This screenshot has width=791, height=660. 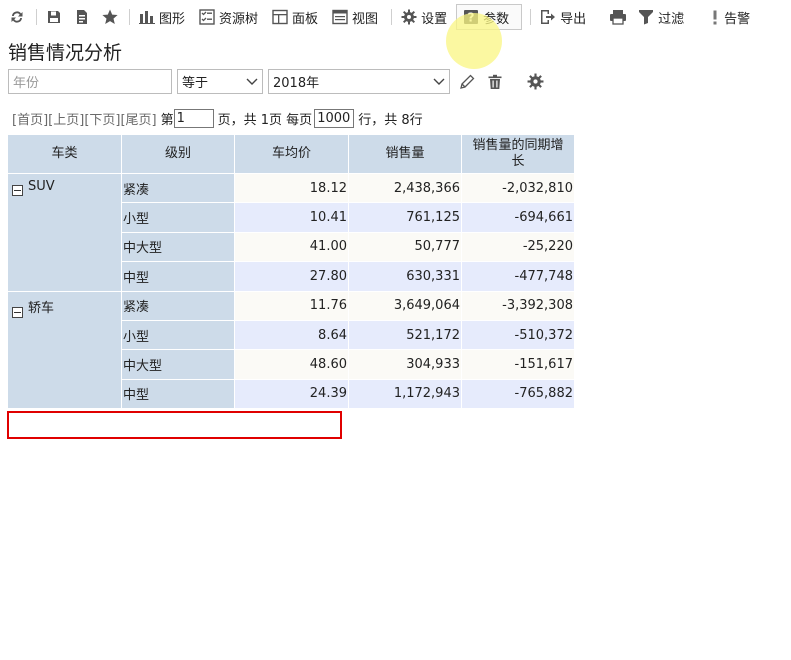 I want to click on view-button: 视图, so click(x=355, y=17).